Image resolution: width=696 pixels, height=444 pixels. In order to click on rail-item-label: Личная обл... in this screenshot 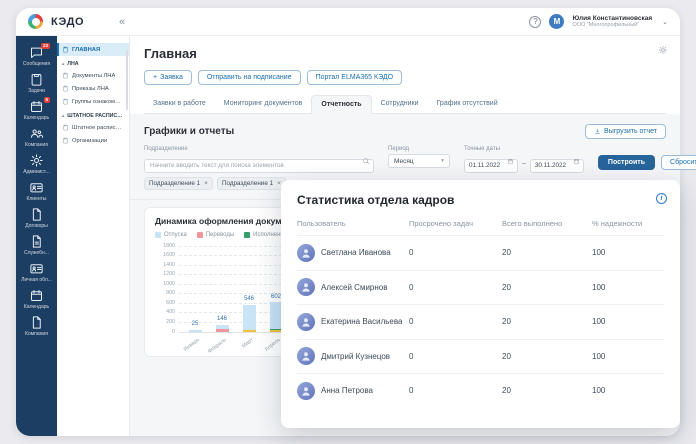, I will do `click(36, 280)`.